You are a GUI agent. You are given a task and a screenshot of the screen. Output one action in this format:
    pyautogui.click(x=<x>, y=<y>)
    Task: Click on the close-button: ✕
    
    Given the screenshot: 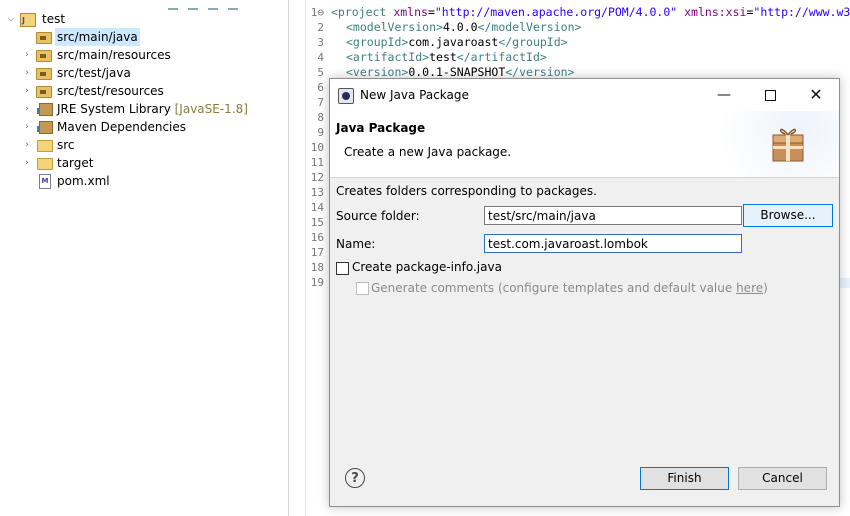 What is the action you would take?
    pyautogui.click(x=816, y=95)
    